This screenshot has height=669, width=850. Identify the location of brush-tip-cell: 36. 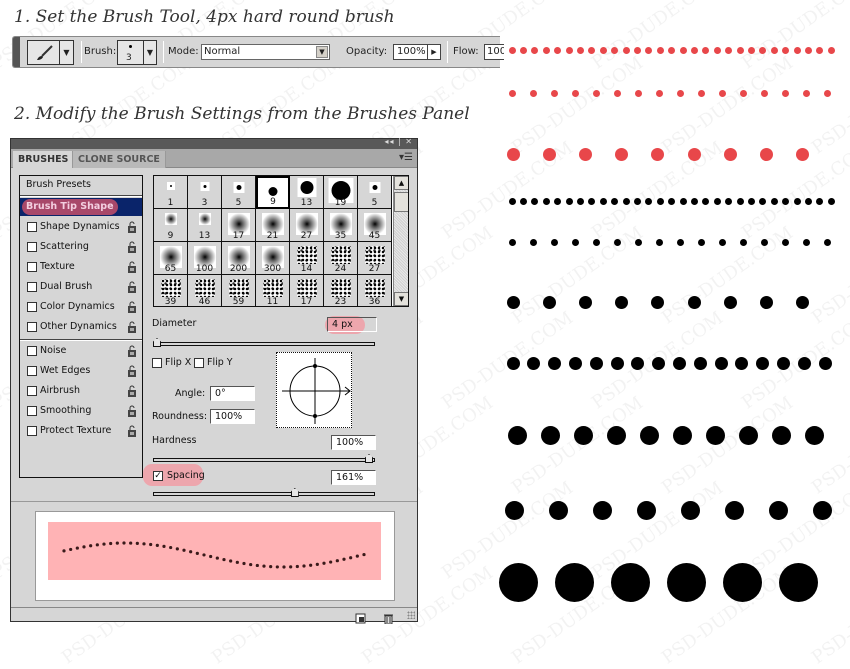
(375, 290).